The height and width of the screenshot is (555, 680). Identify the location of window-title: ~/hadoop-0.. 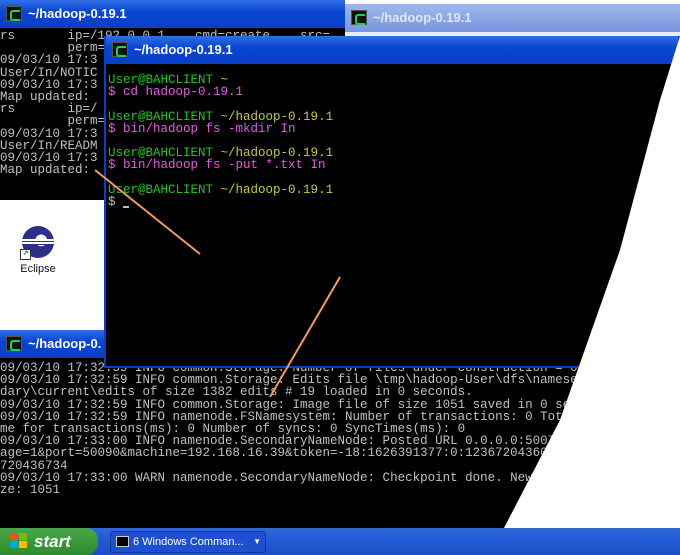
(65, 343).